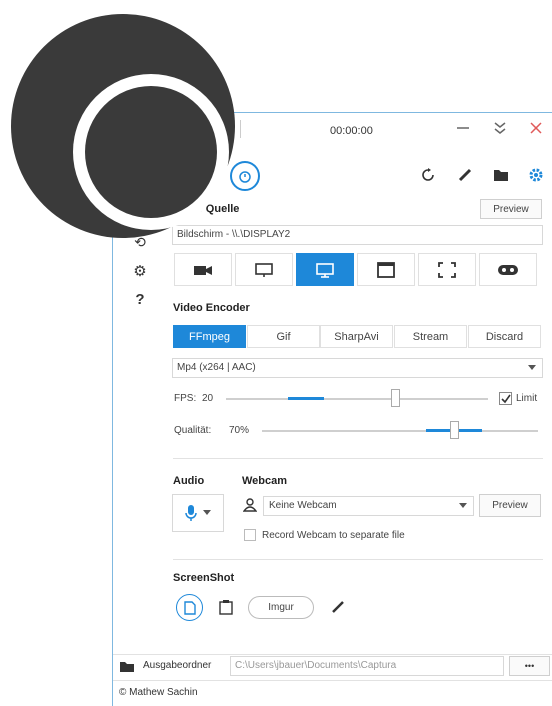 The width and height of the screenshot is (552, 706). Describe the element at coordinates (208, 398) in the screenshot. I see `fps-value: 20` at that location.